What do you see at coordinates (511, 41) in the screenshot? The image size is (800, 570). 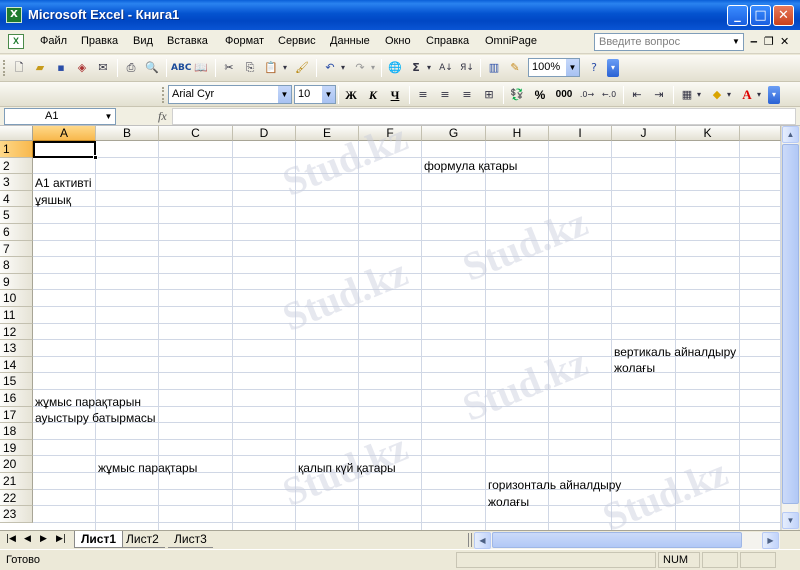 I see `menu-omnipage: OmniPage` at bounding box center [511, 41].